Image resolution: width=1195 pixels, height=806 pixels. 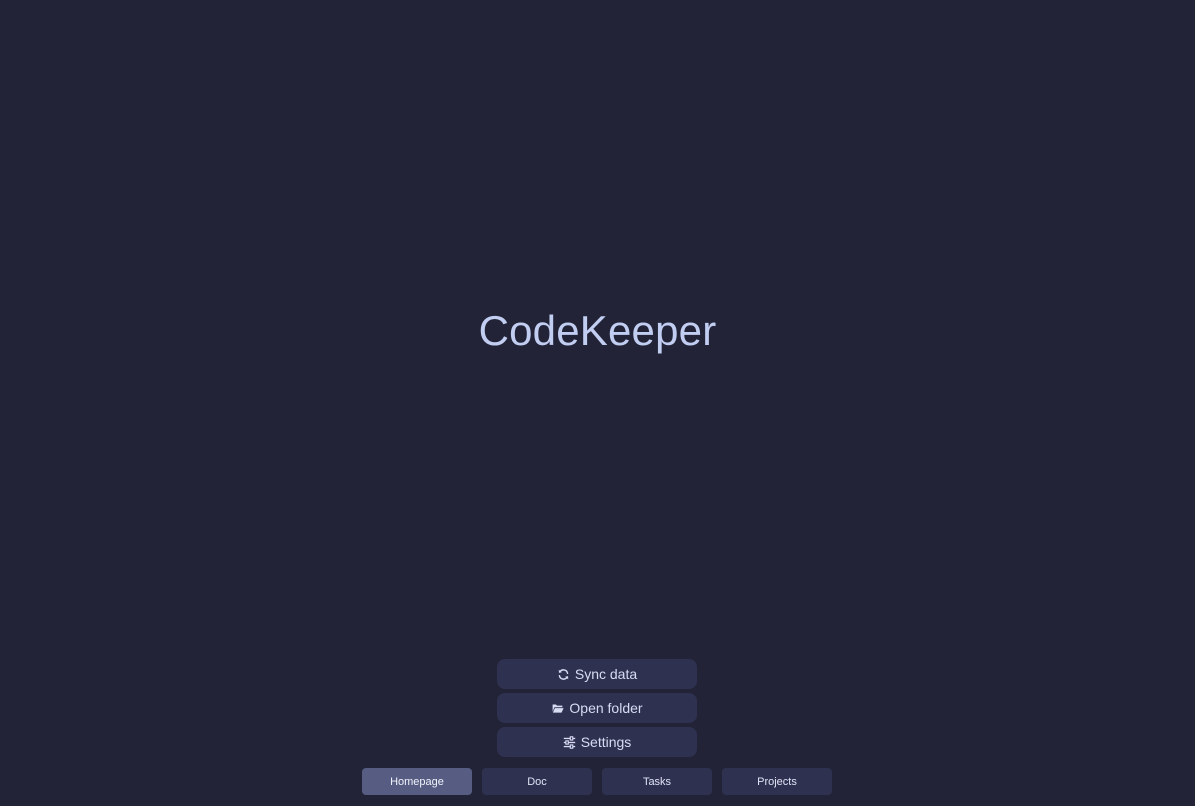 I want to click on open-folder-button: Open folder, so click(x=597, y=708).